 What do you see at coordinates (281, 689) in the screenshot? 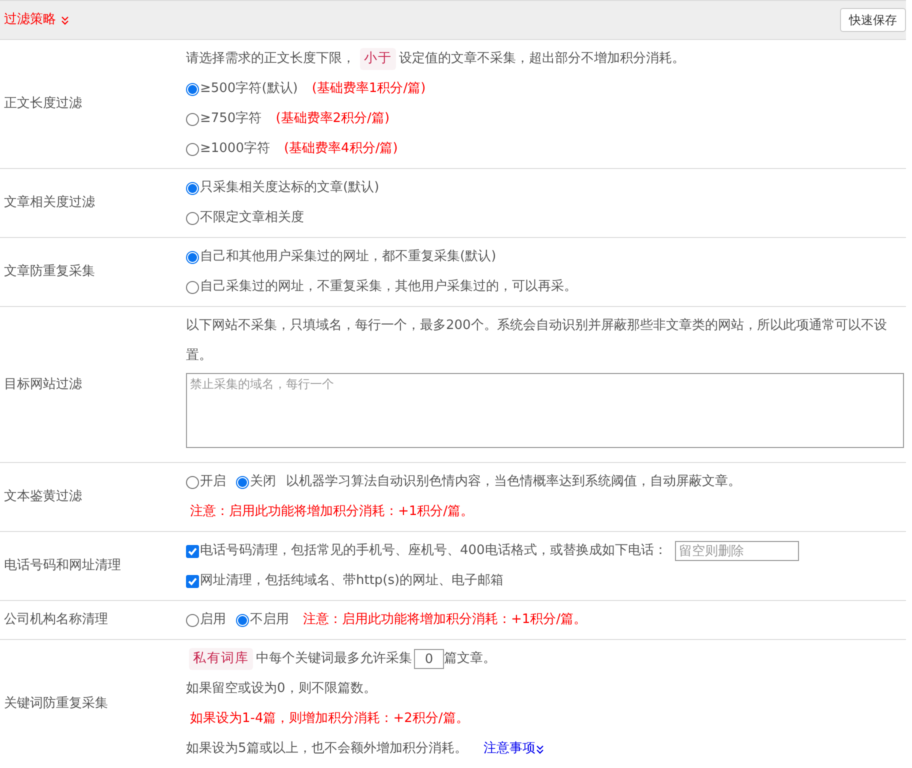
I see `description-text: 如果留空或设为0，则不限篇数。` at bounding box center [281, 689].